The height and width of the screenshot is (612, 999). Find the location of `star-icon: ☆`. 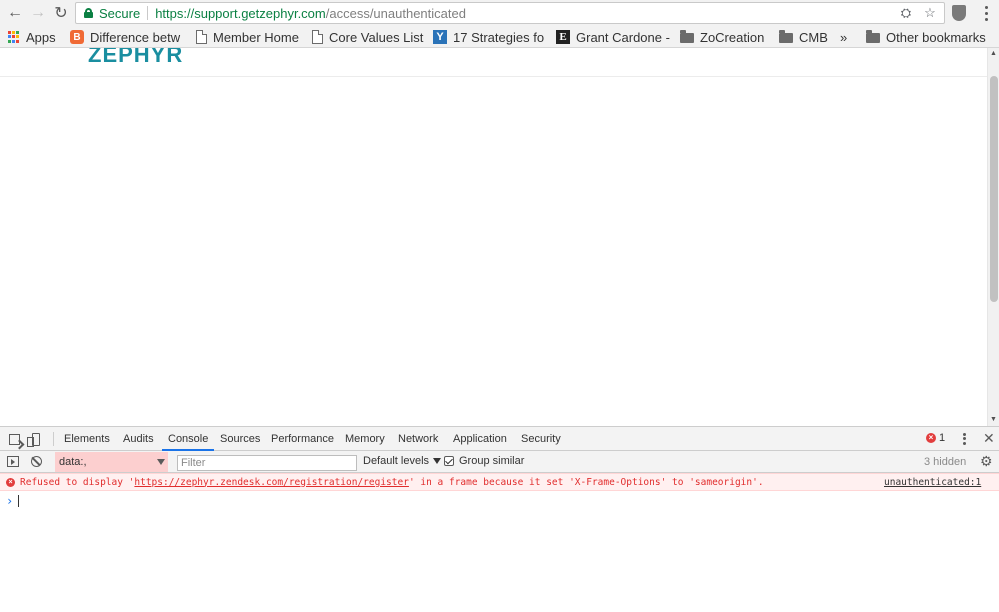

star-icon: ☆ is located at coordinates (930, 13).